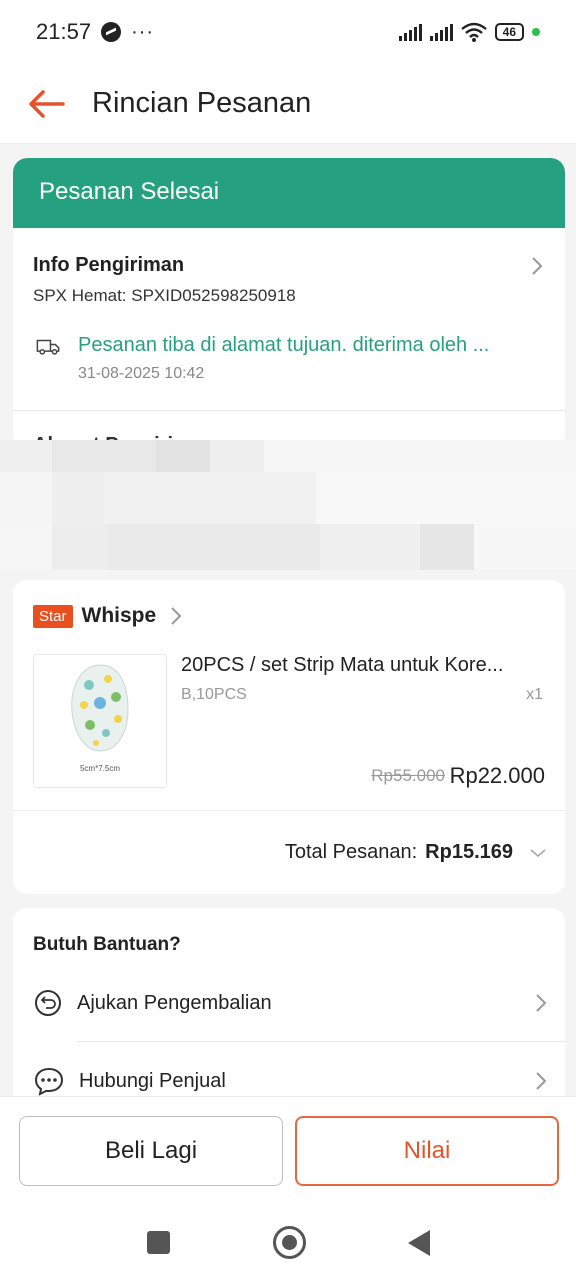  I want to click on product-variant: B,10PCS, so click(214, 694).